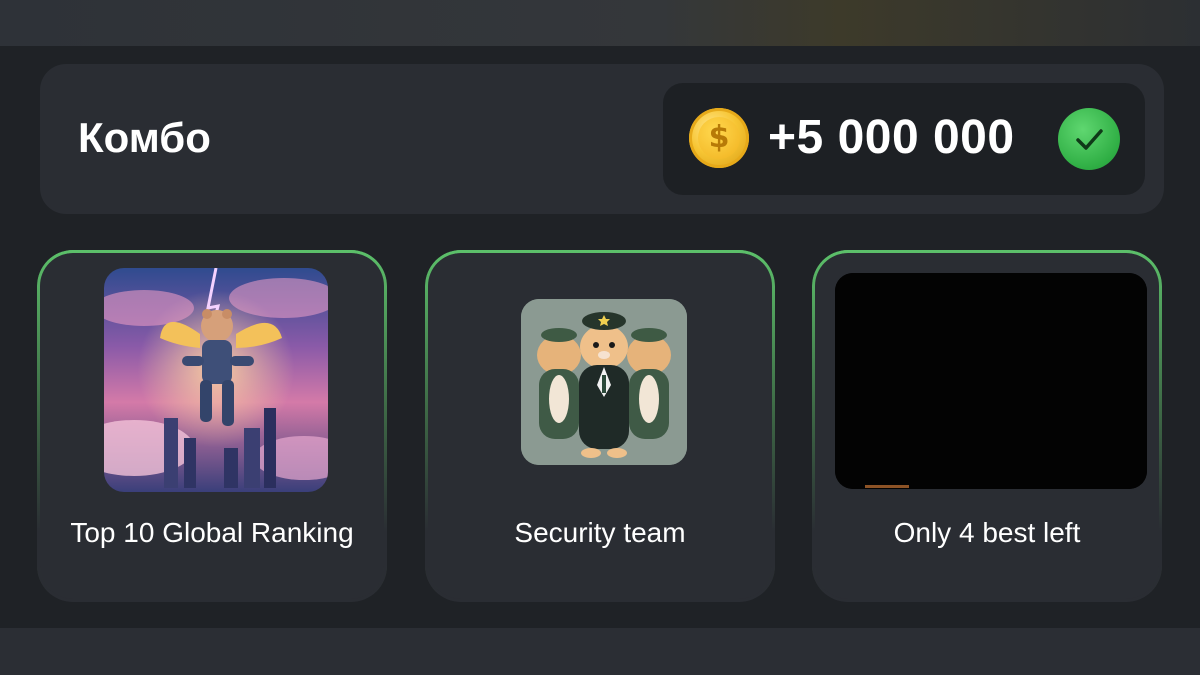 This screenshot has height=675, width=1200. Describe the element at coordinates (600, 23) in the screenshot. I see `top-header-strip` at that location.